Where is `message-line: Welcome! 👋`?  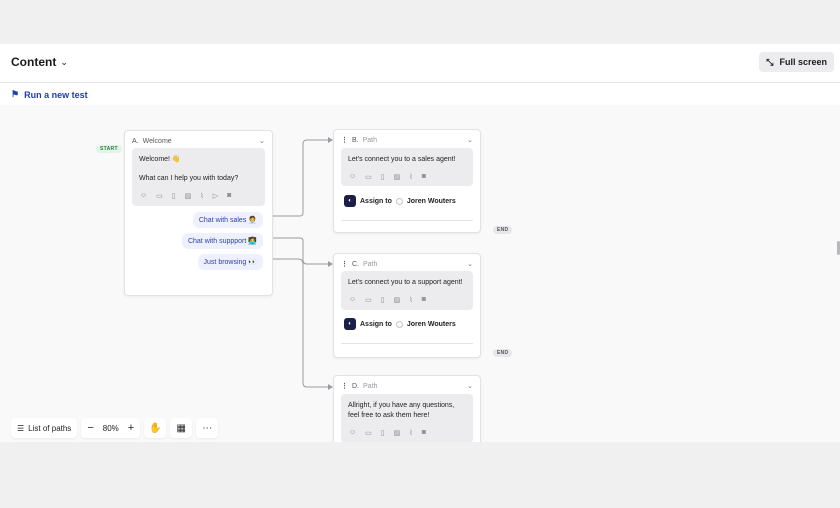
message-line: Welcome! 👋 is located at coordinates (160, 159).